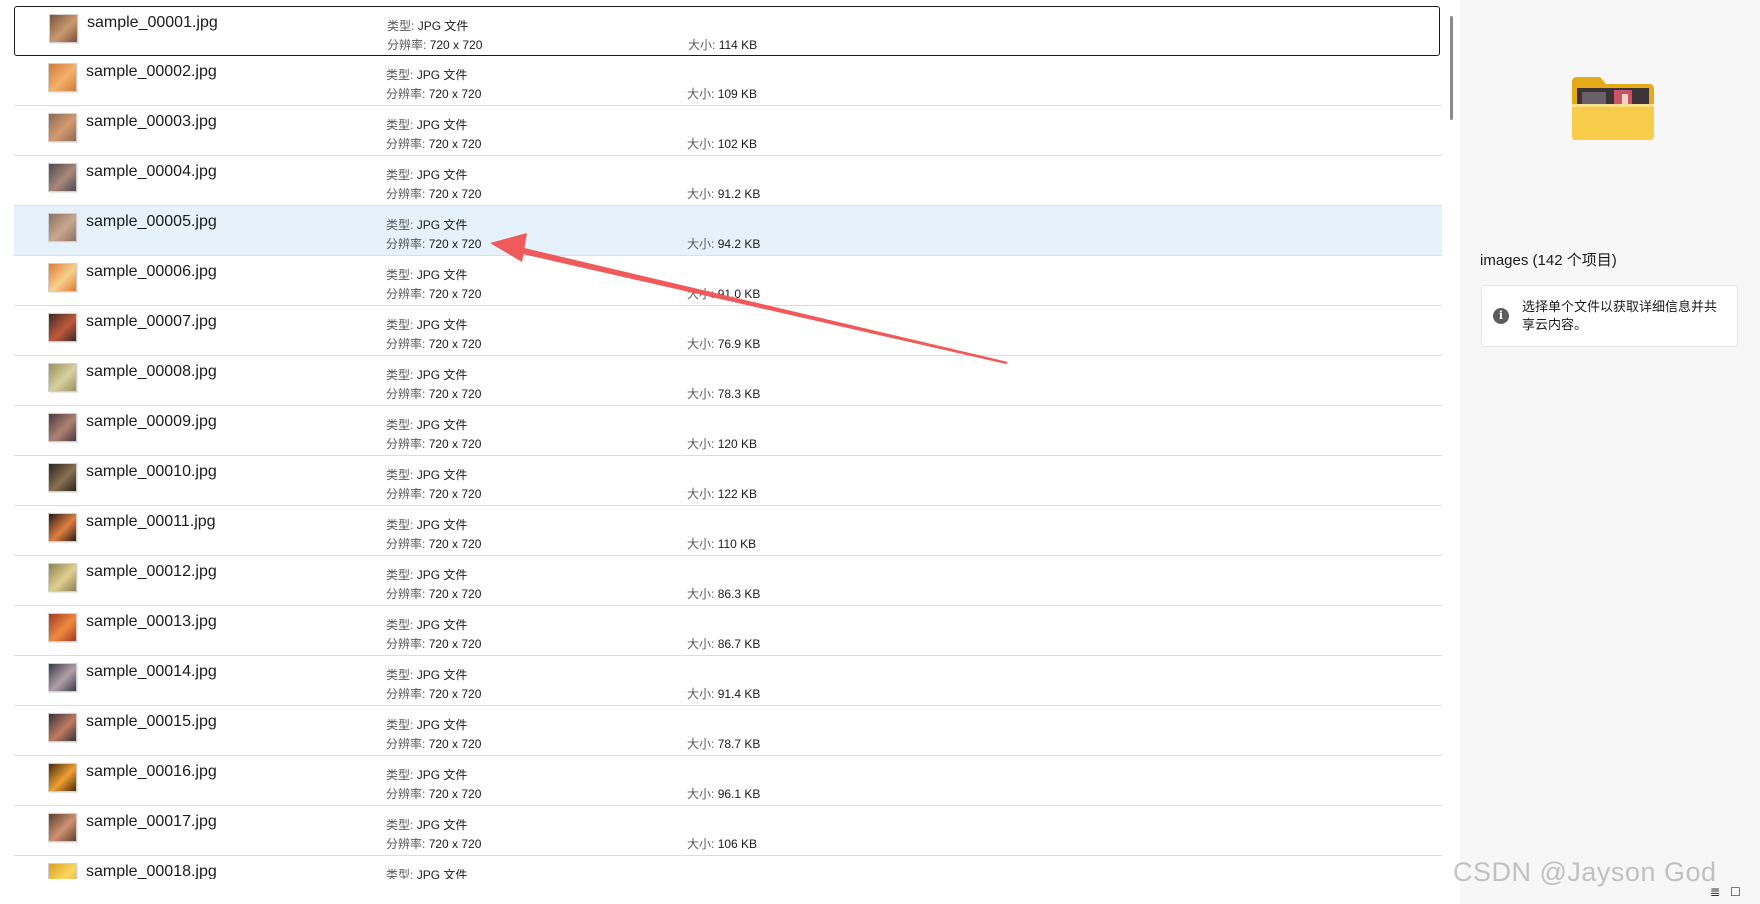  What do you see at coordinates (151, 421) in the screenshot?
I see `file-name: sample_00009.jpg` at bounding box center [151, 421].